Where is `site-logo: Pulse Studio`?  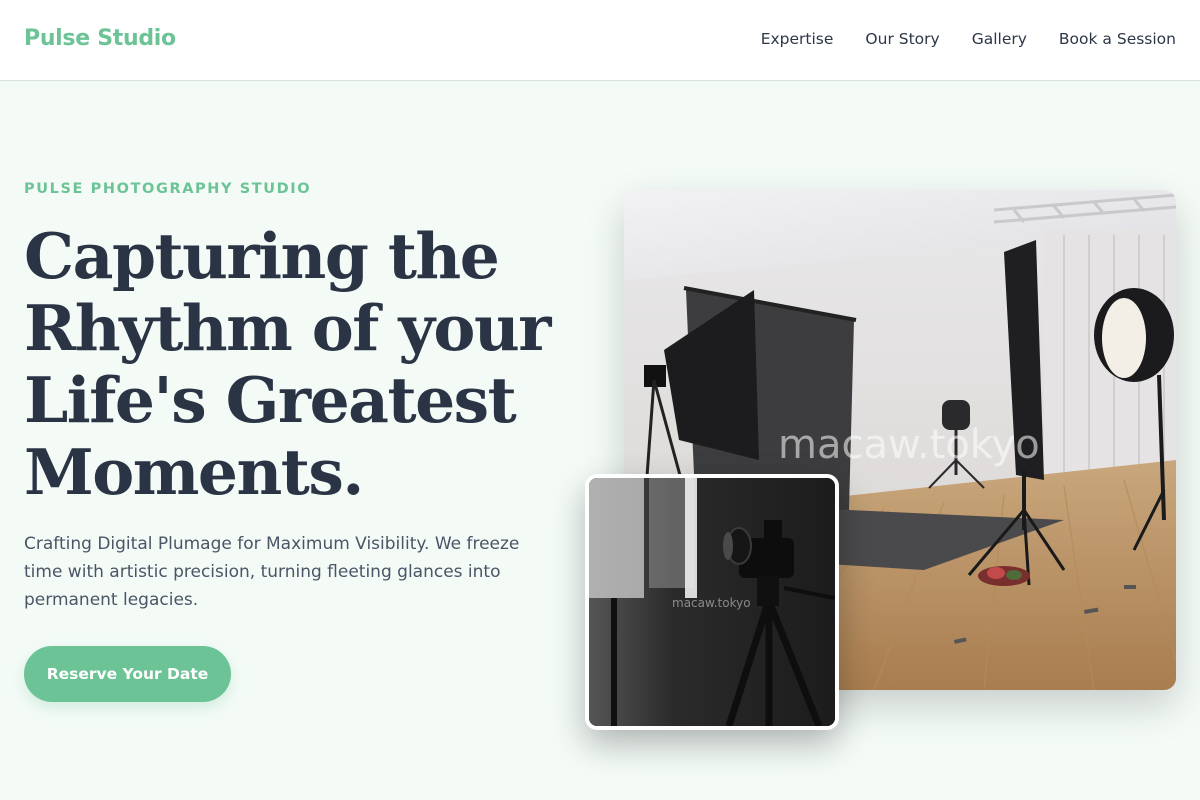
site-logo: Pulse Studio is located at coordinates (100, 38).